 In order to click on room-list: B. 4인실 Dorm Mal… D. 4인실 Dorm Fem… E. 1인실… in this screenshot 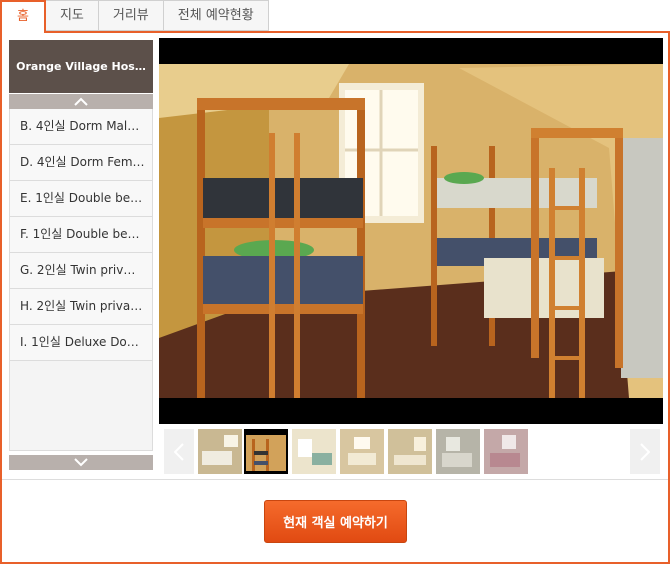, I will do `click(81, 235)`.